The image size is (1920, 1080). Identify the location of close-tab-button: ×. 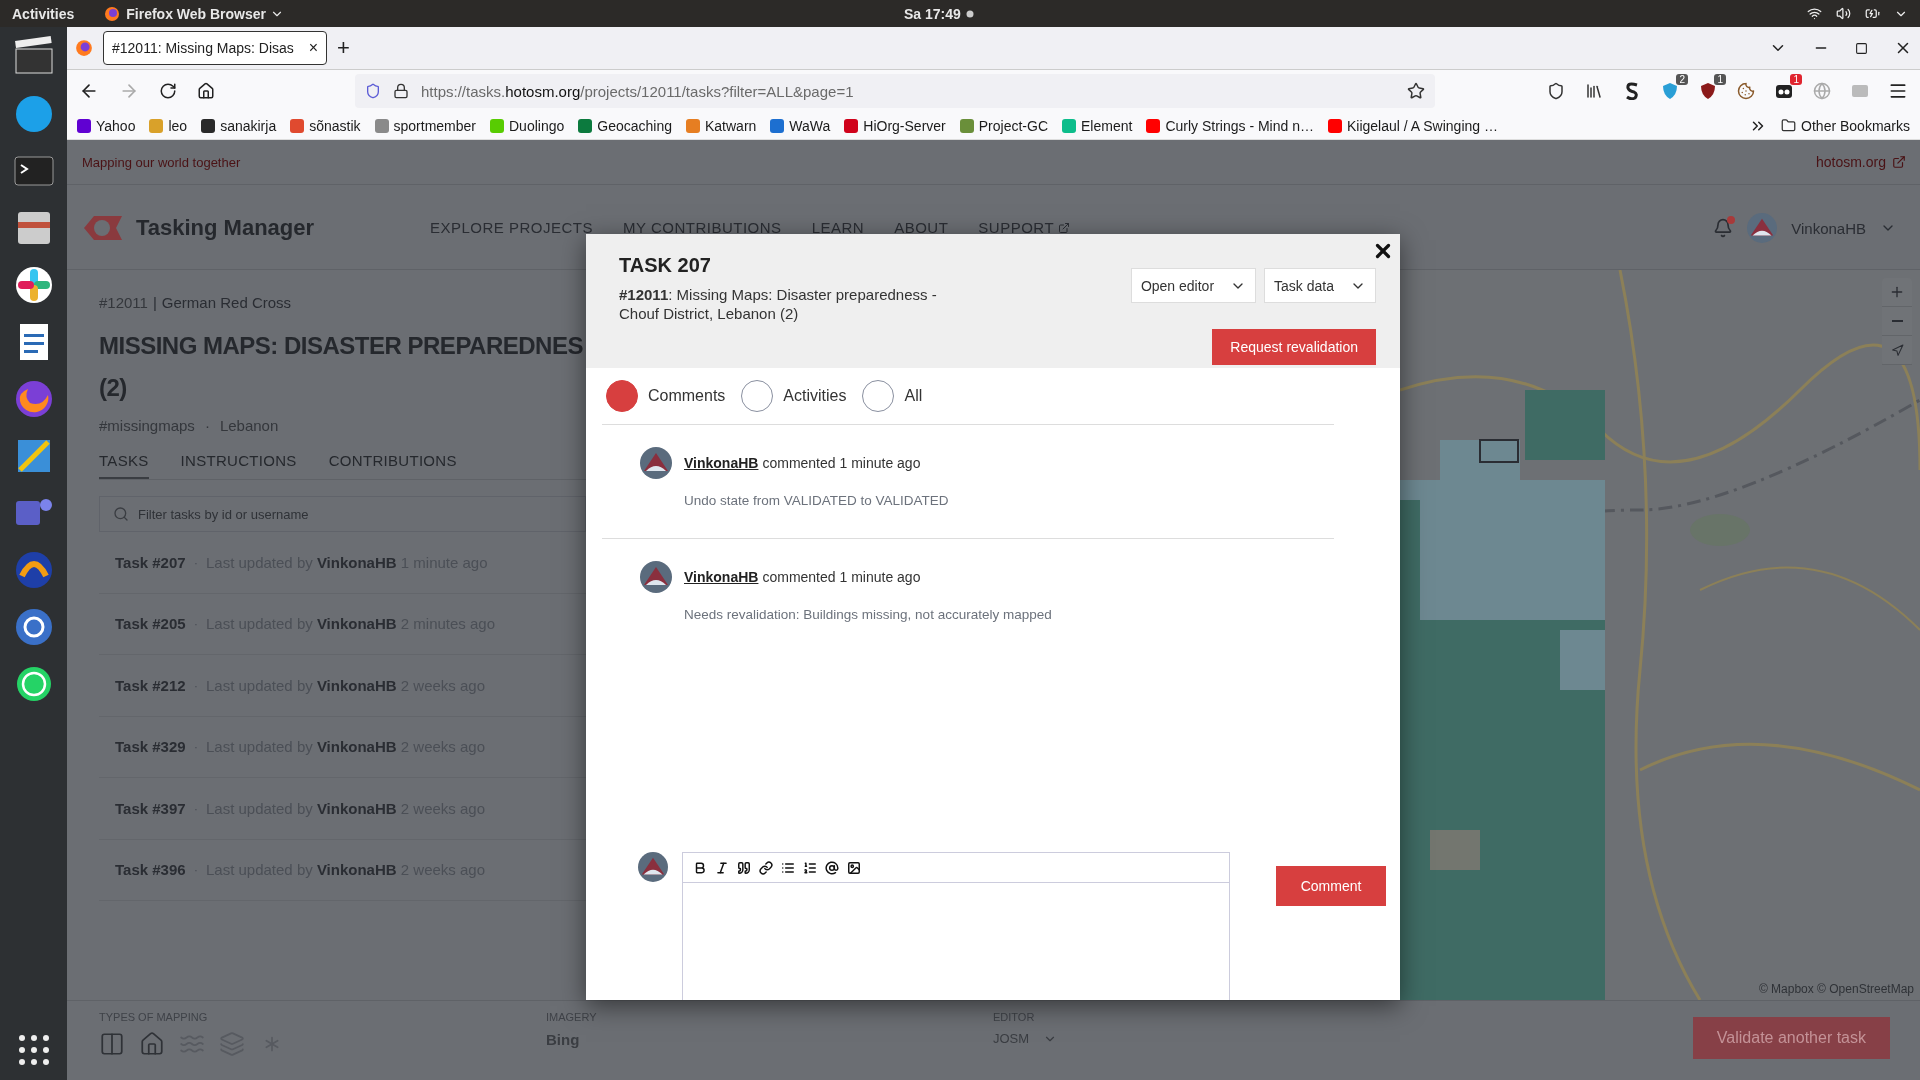
(313, 48).